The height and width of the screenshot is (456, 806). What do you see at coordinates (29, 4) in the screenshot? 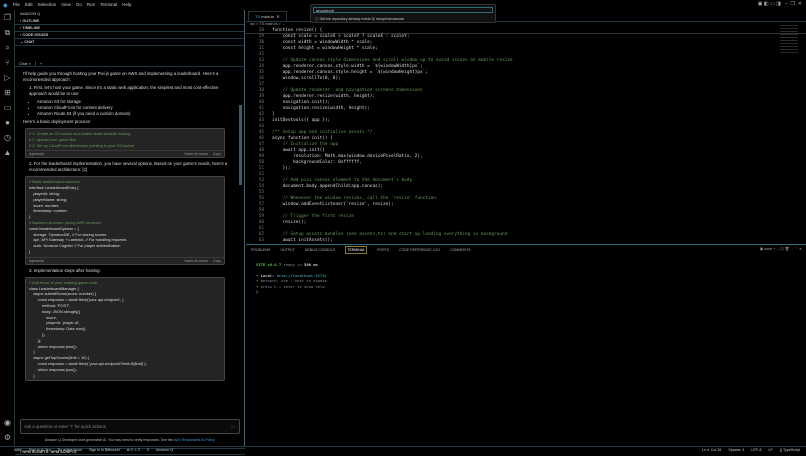
I see `menu-edit: Edit` at bounding box center [29, 4].